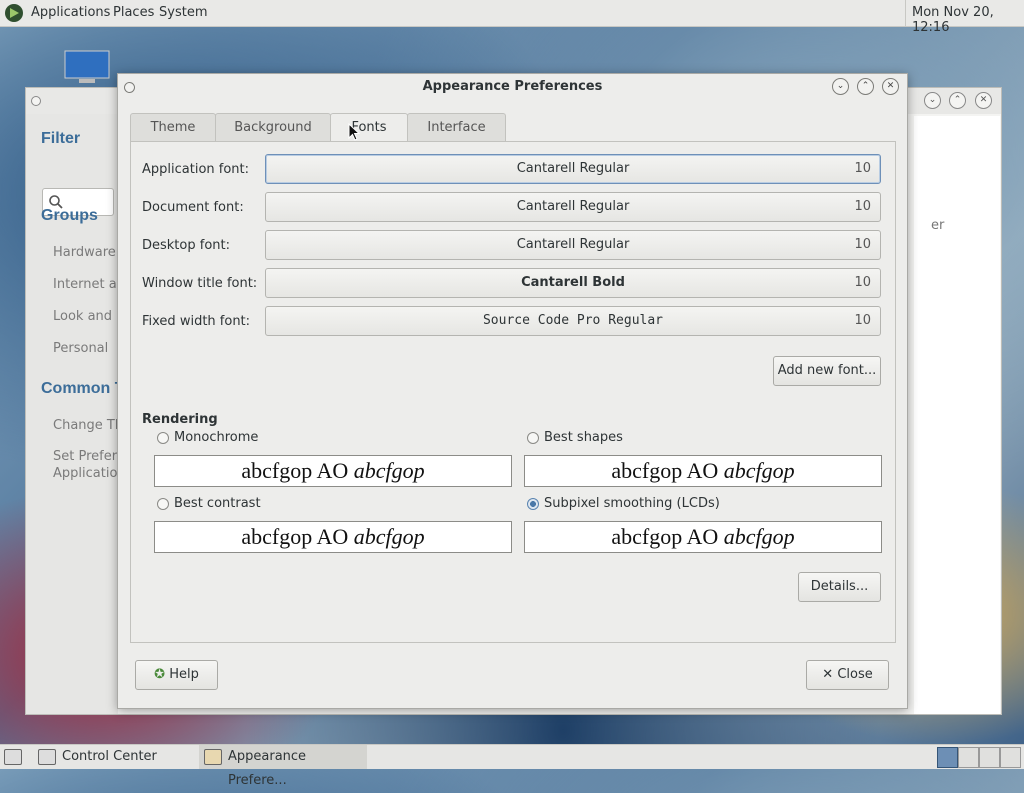 The image size is (1024, 793). I want to click on control-center-content: er, so click(957, 415).